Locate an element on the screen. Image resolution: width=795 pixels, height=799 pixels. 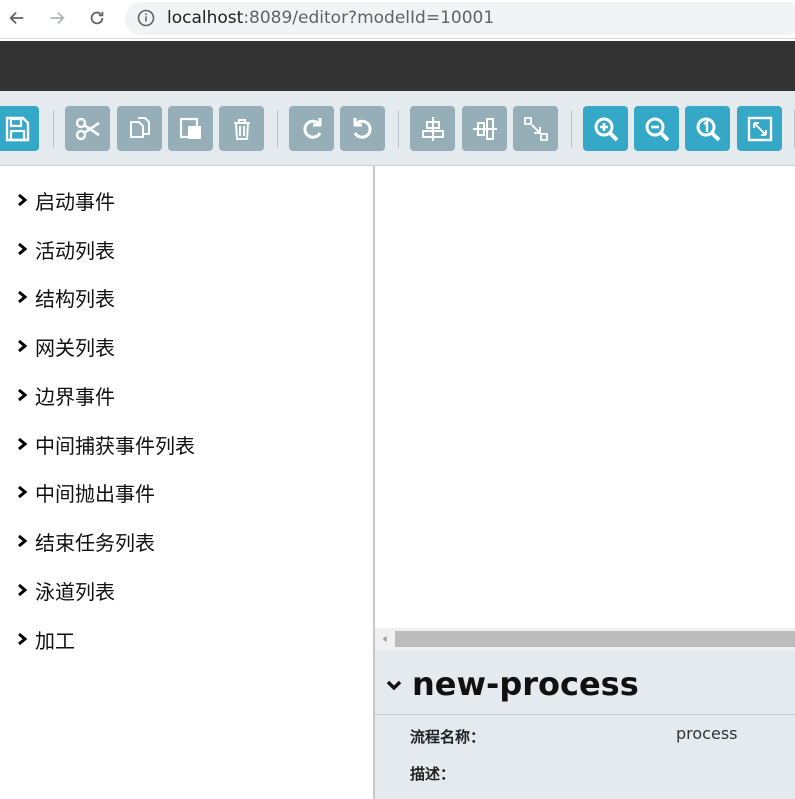
palette-group-activities: 活动列表 is located at coordinates (65, 249).